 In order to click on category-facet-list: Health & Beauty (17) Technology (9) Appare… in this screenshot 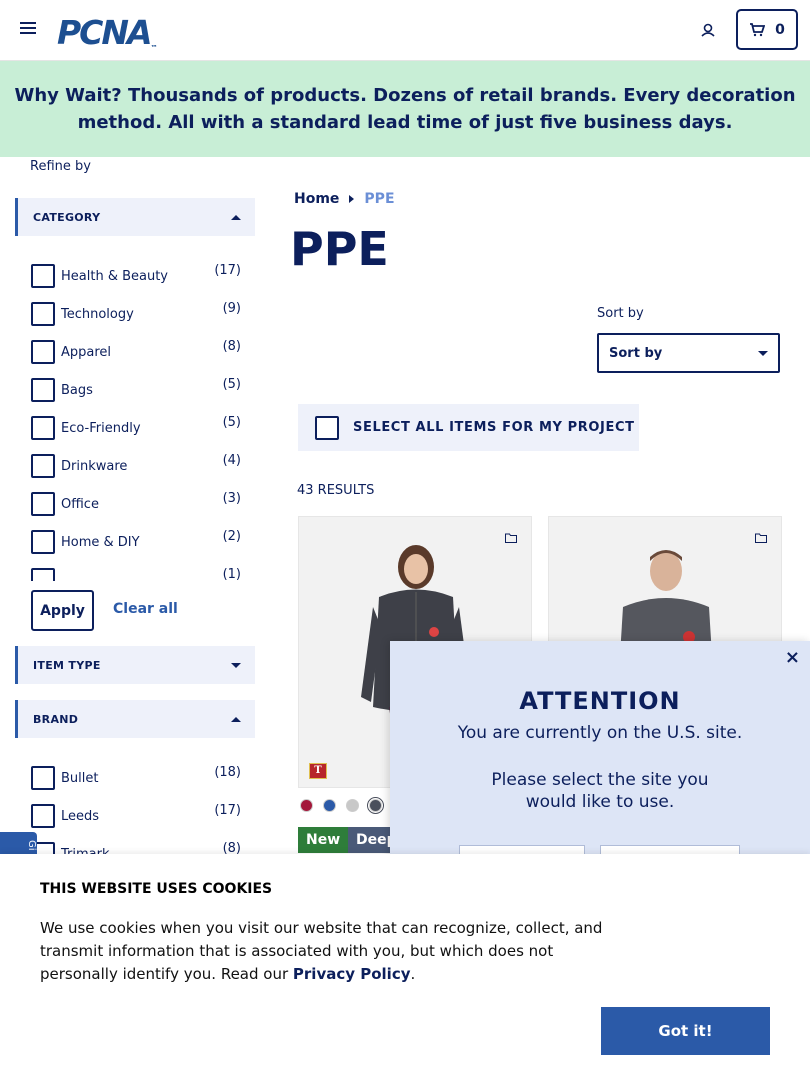, I will do `click(137, 419)`.